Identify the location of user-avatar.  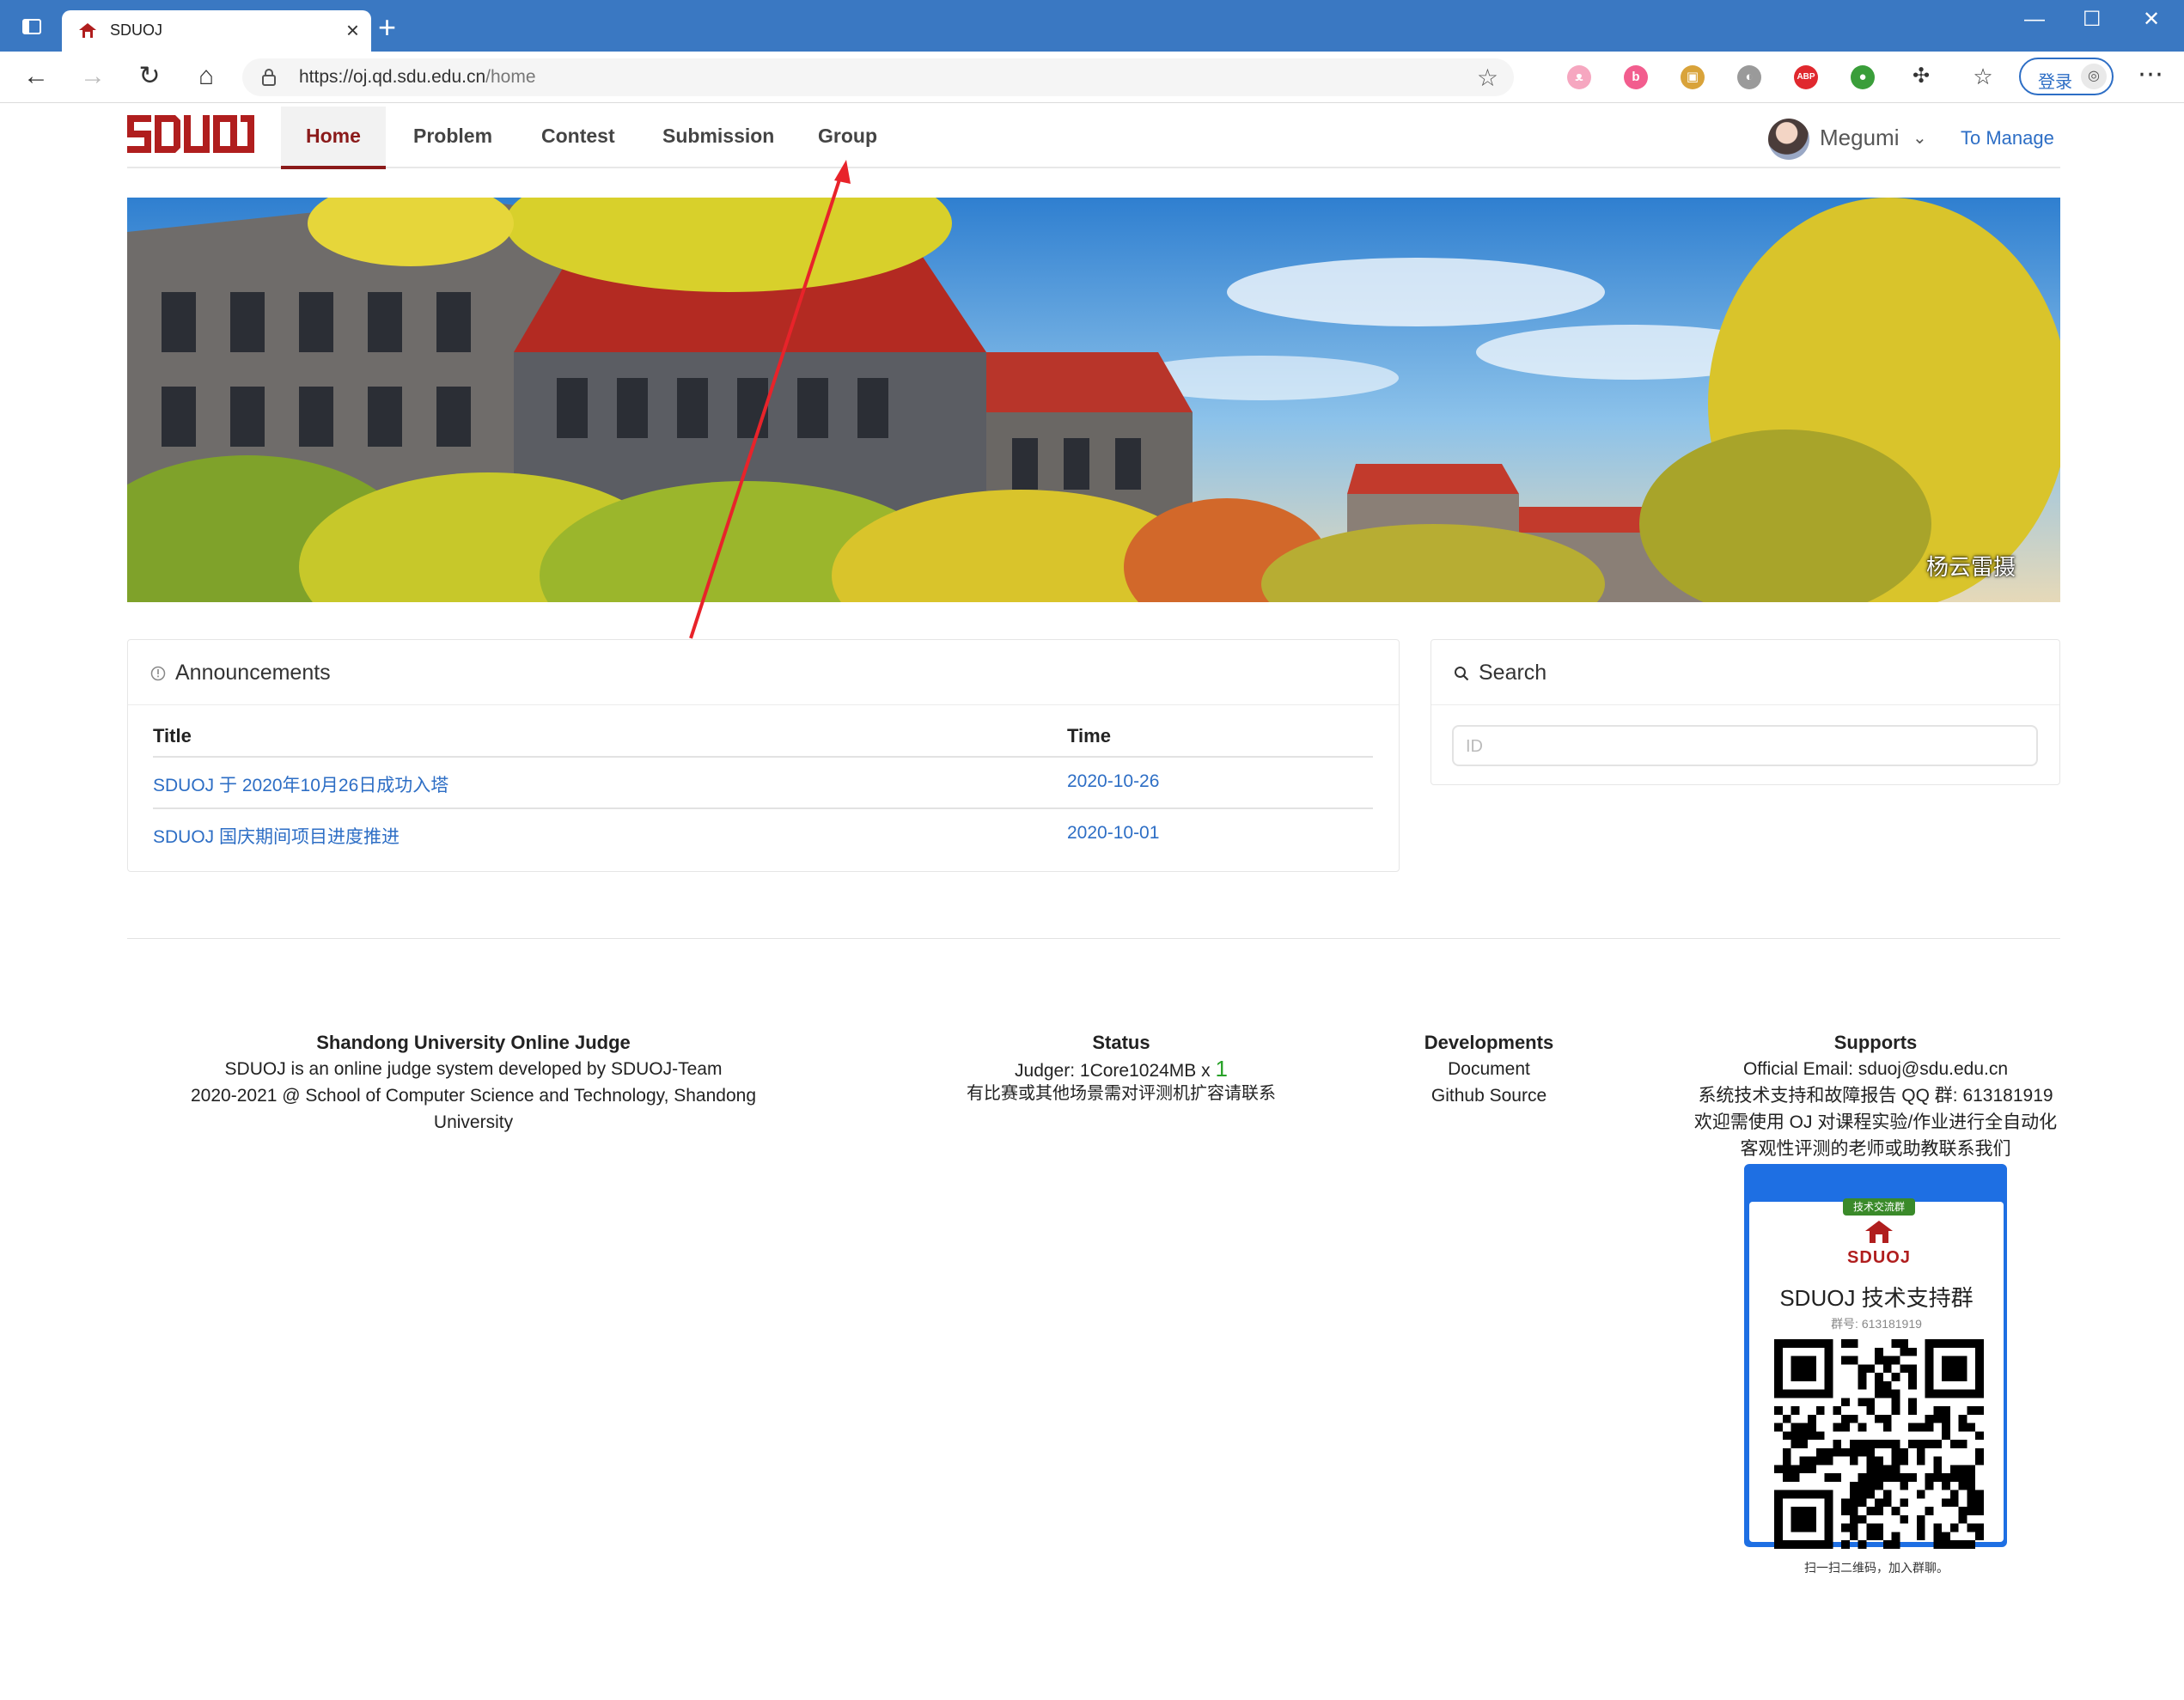
(1789, 139).